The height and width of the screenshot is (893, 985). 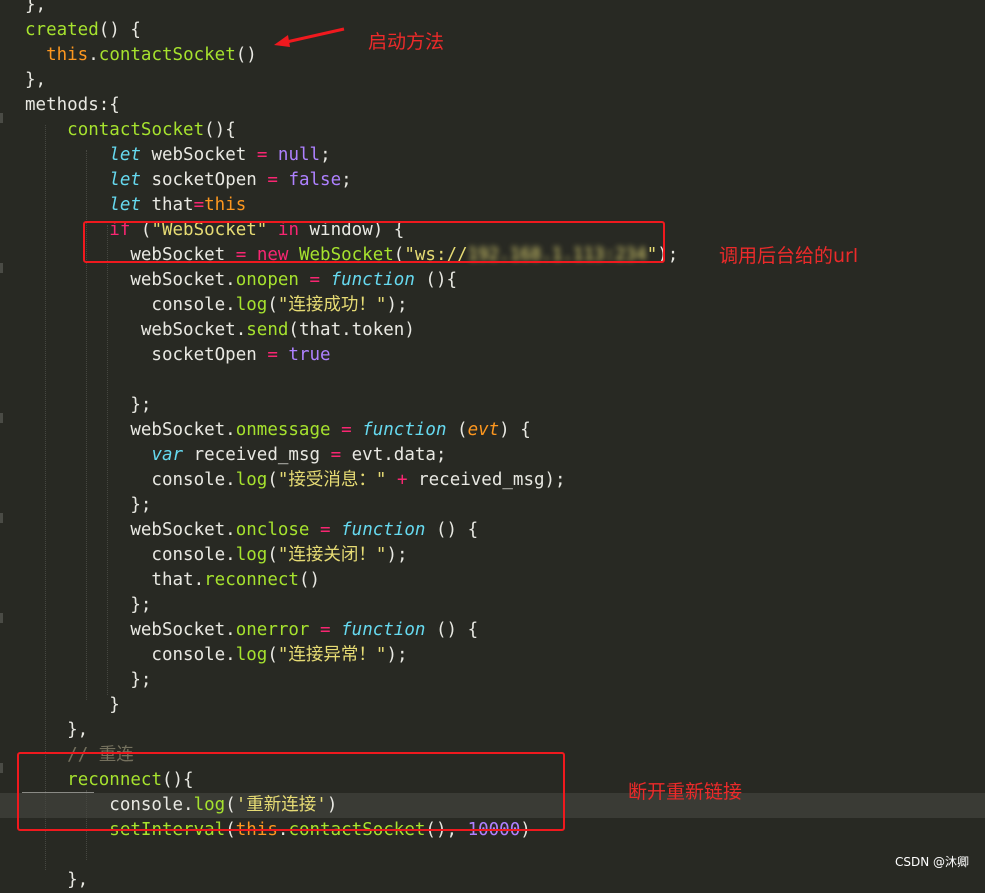 What do you see at coordinates (272, 630) in the screenshot?
I see `code-token: onerror` at bounding box center [272, 630].